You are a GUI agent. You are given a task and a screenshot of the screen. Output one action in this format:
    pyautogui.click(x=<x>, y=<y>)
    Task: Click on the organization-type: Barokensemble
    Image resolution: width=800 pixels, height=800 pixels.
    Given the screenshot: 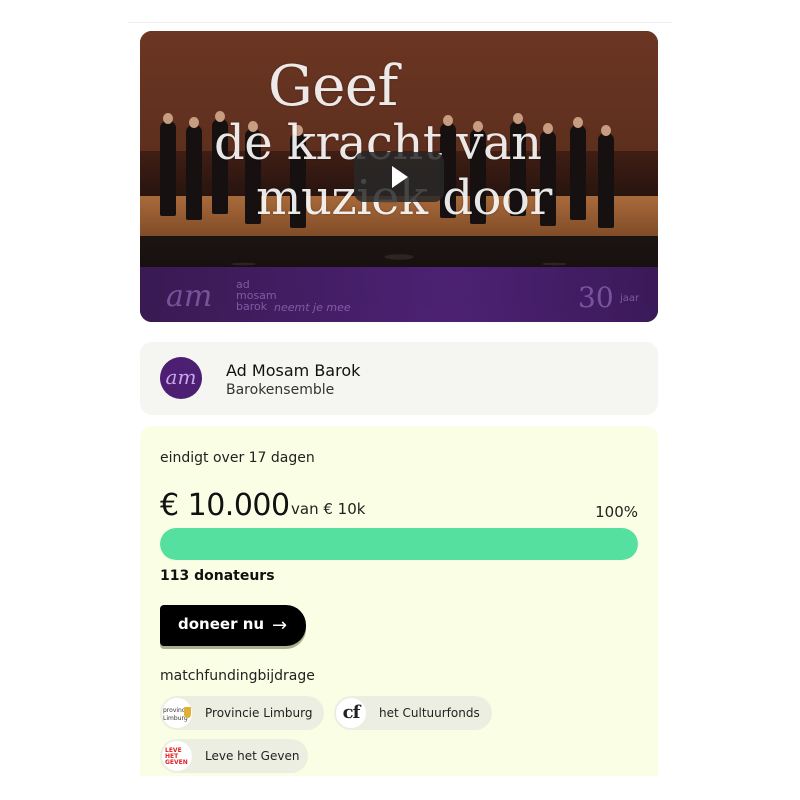 What is the action you would take?
    pyautogui.click(x=280, y=390)
    